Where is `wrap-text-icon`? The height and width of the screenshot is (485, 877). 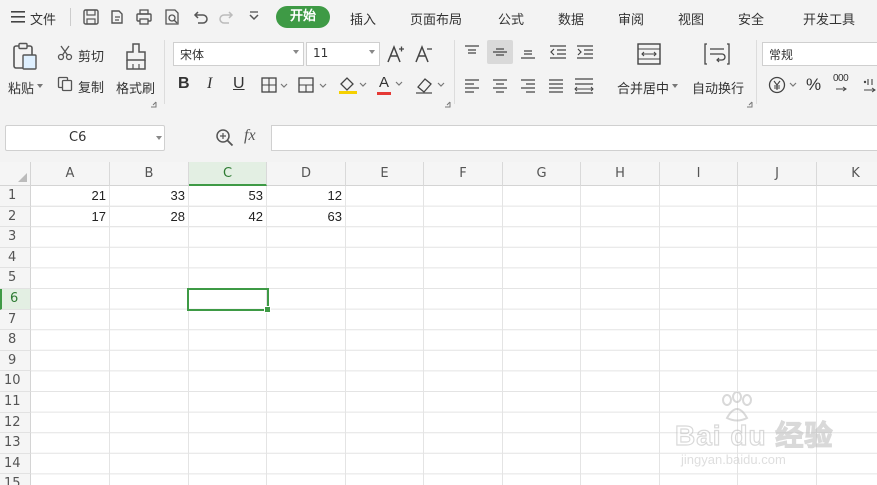 wrap-text-icon is located at coordinates (717, 54).